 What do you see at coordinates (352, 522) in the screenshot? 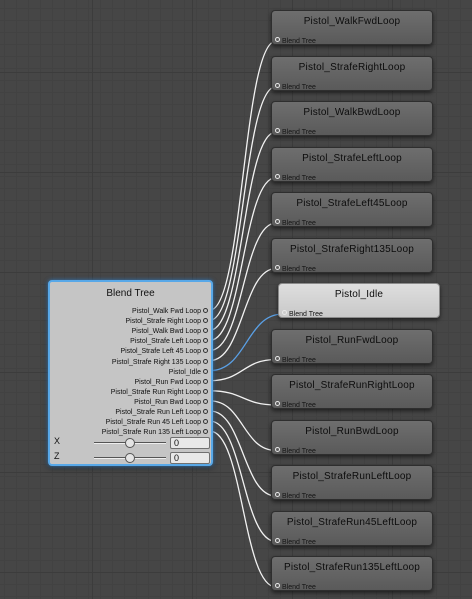
I see `motion-node-title: Pistol_StrafeRun45LeftLoop` at bounding box center [352, 522].